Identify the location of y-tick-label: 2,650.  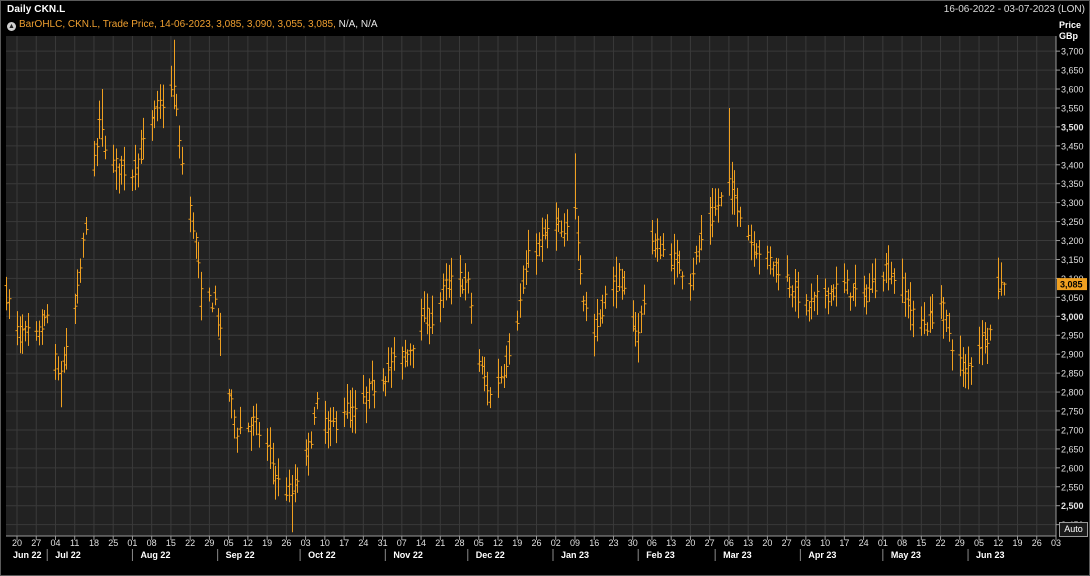
(1072, 449).